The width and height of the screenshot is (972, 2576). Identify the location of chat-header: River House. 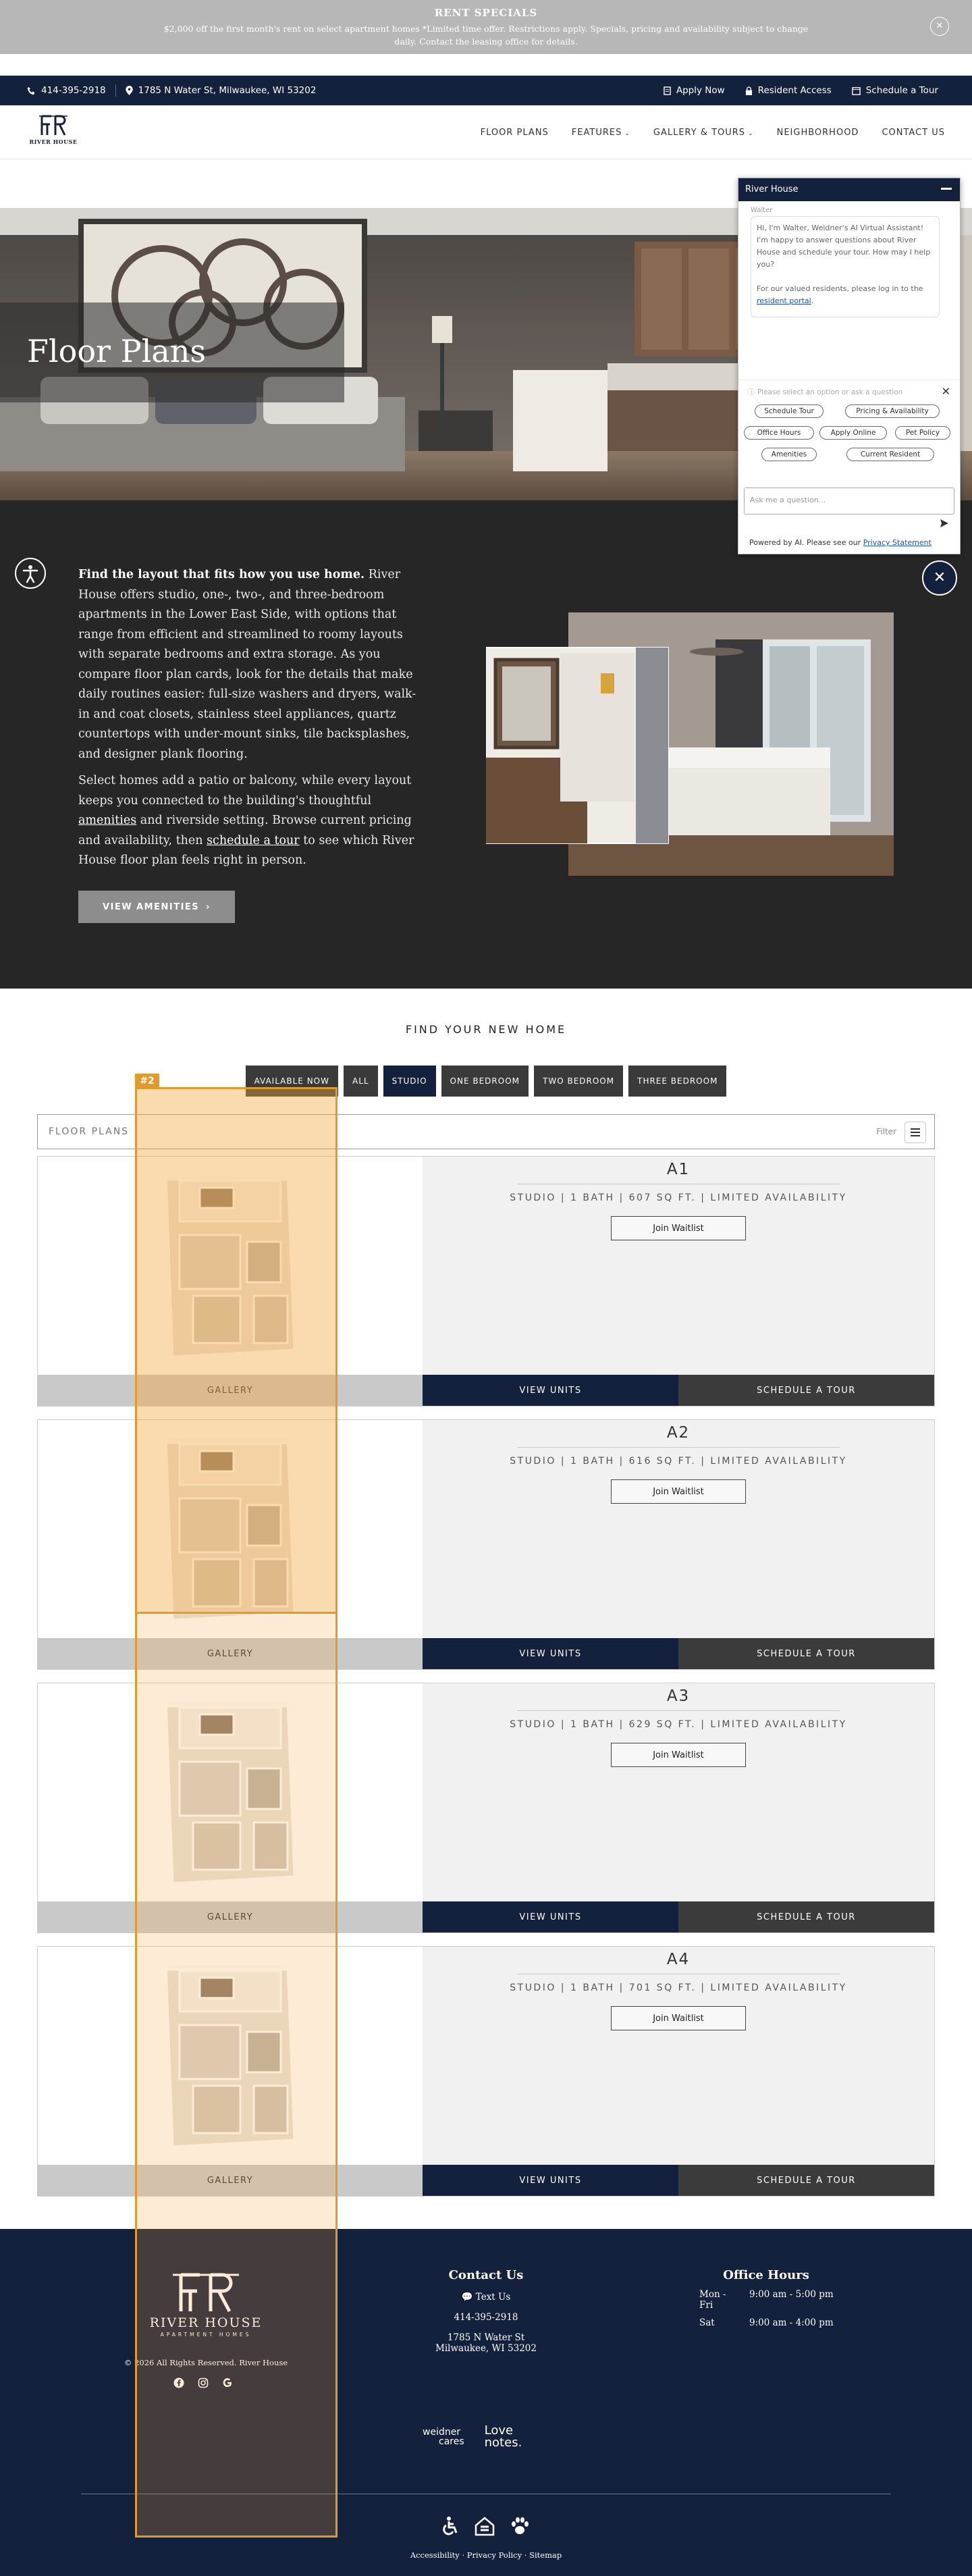
(849, 190).